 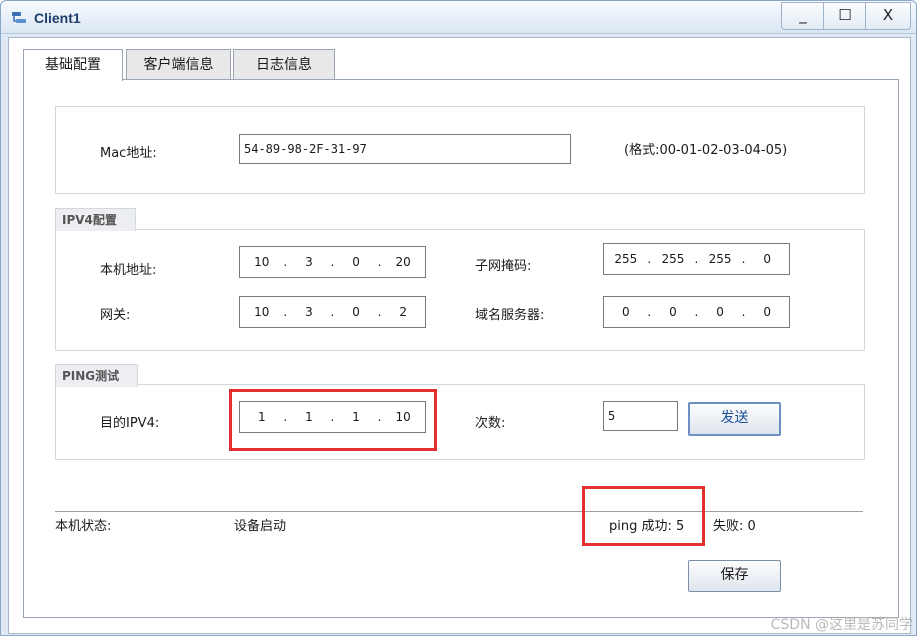 What do you see at coordinates (128, 270) in the screenshot?
I see `local-ip-label: 本机地址:` at bounding box center [128, 270].